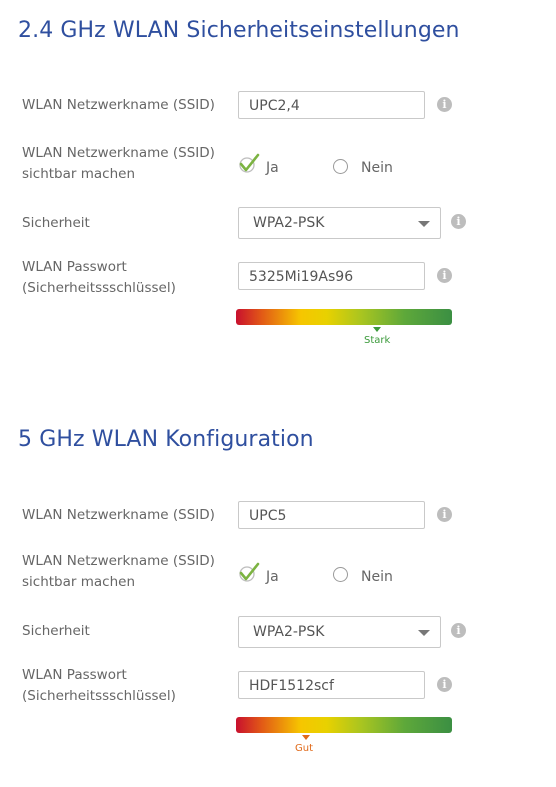  I want to click on password-input: 5325Mi19As96, so click(331, 276).